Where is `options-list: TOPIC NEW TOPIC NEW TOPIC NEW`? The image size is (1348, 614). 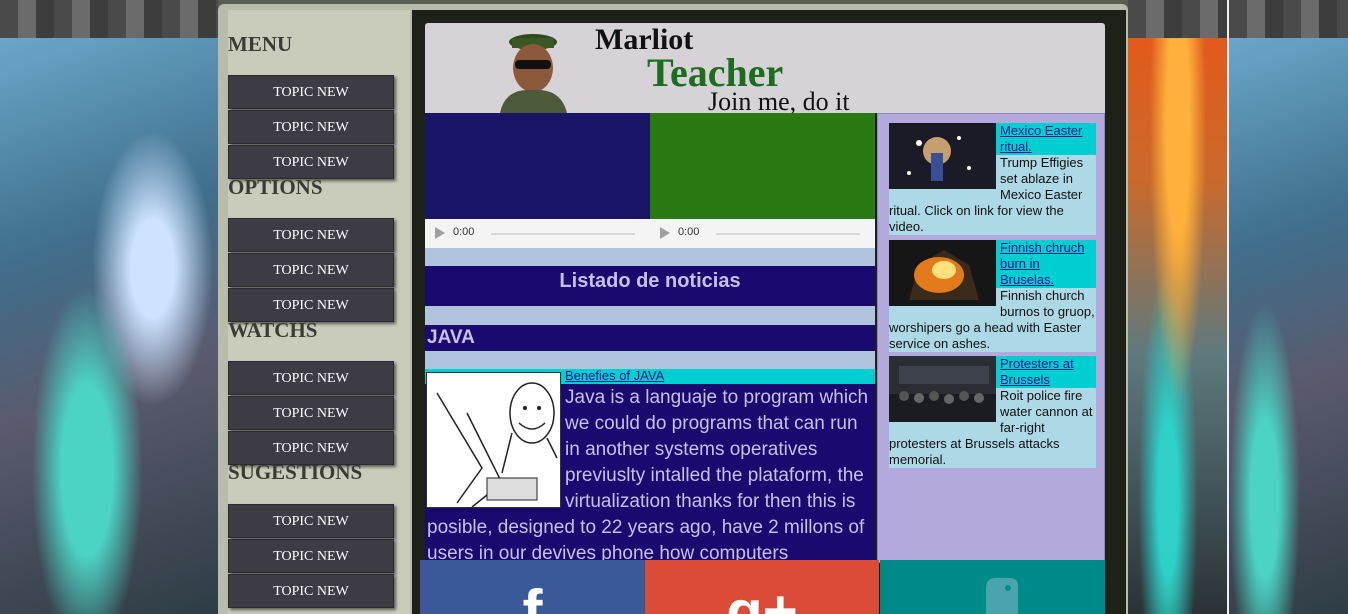 options-list: TOPIC NEW TOPIC NEW TOPIC NEW is located at coordinates (311, 270).